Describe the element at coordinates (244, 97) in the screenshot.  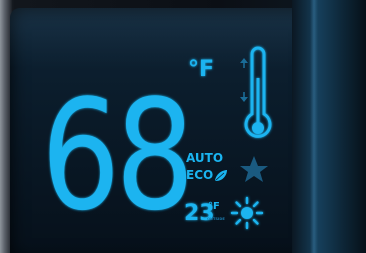
I see `down-arrow-icon` at that location.